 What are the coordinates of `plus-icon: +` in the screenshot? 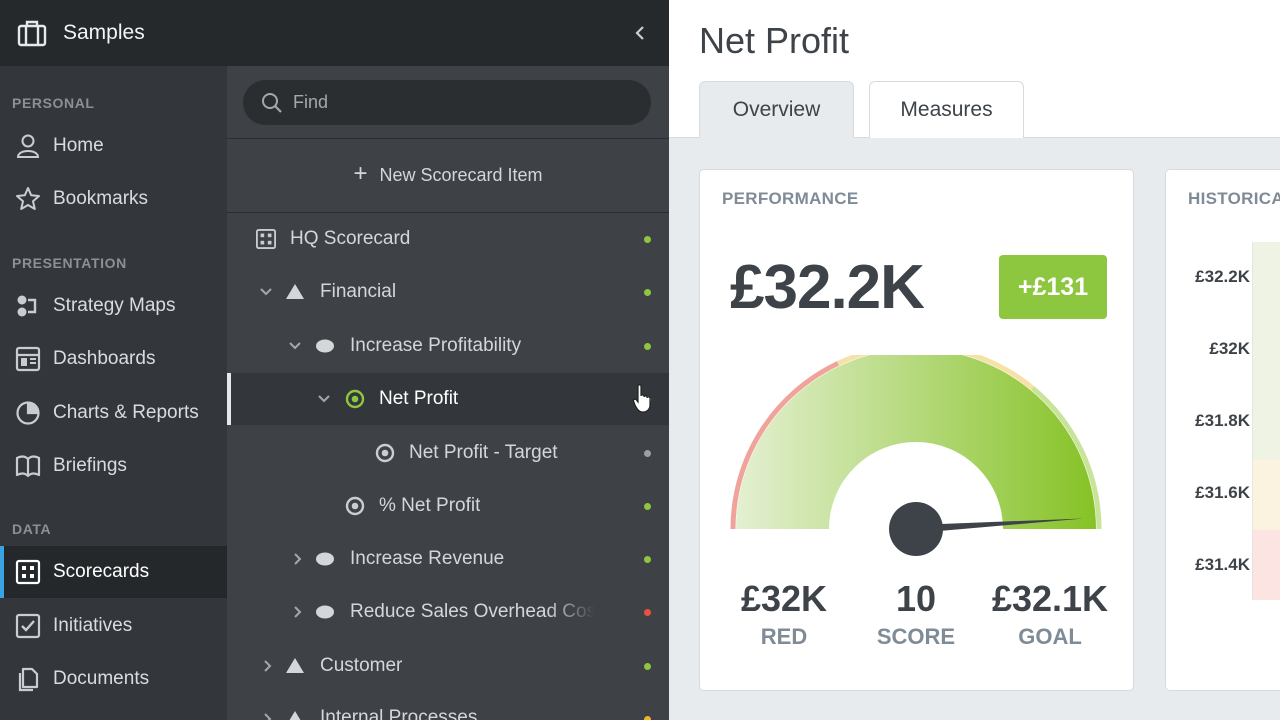 It's located at (360, 173).